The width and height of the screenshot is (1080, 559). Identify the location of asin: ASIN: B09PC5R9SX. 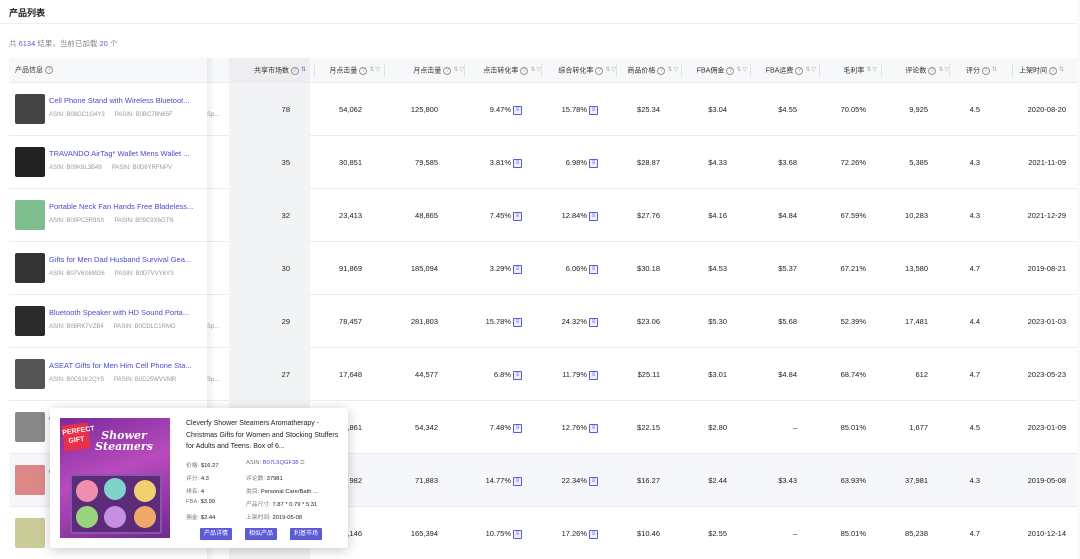
(77, 221).